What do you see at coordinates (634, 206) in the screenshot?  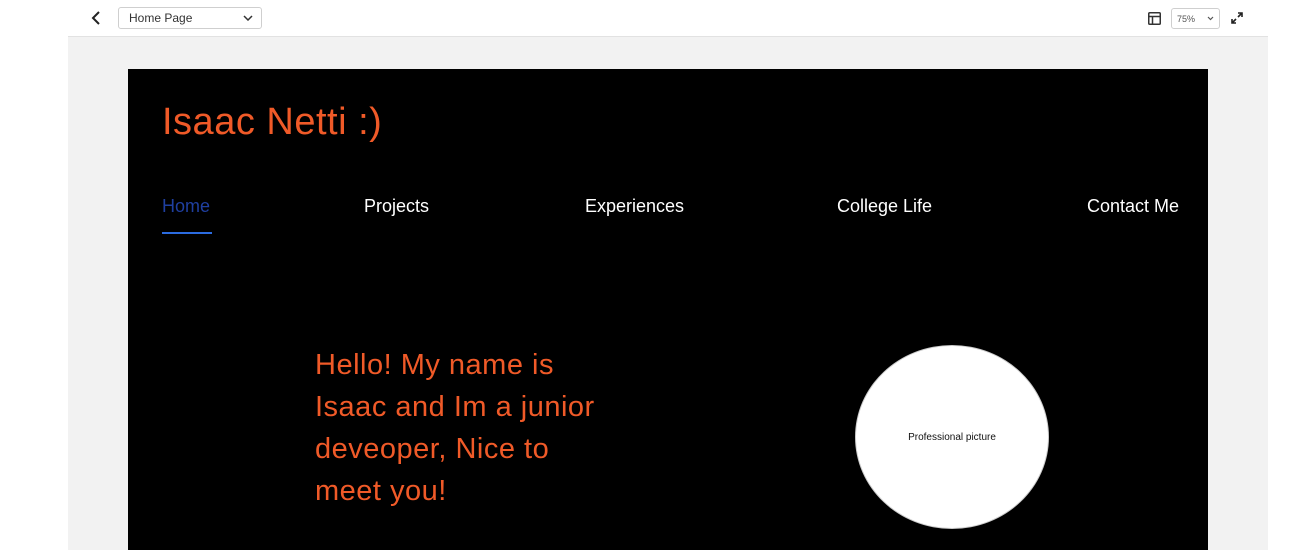 I see `nav-experiences: Experiences` at bounding box center [634, 206].